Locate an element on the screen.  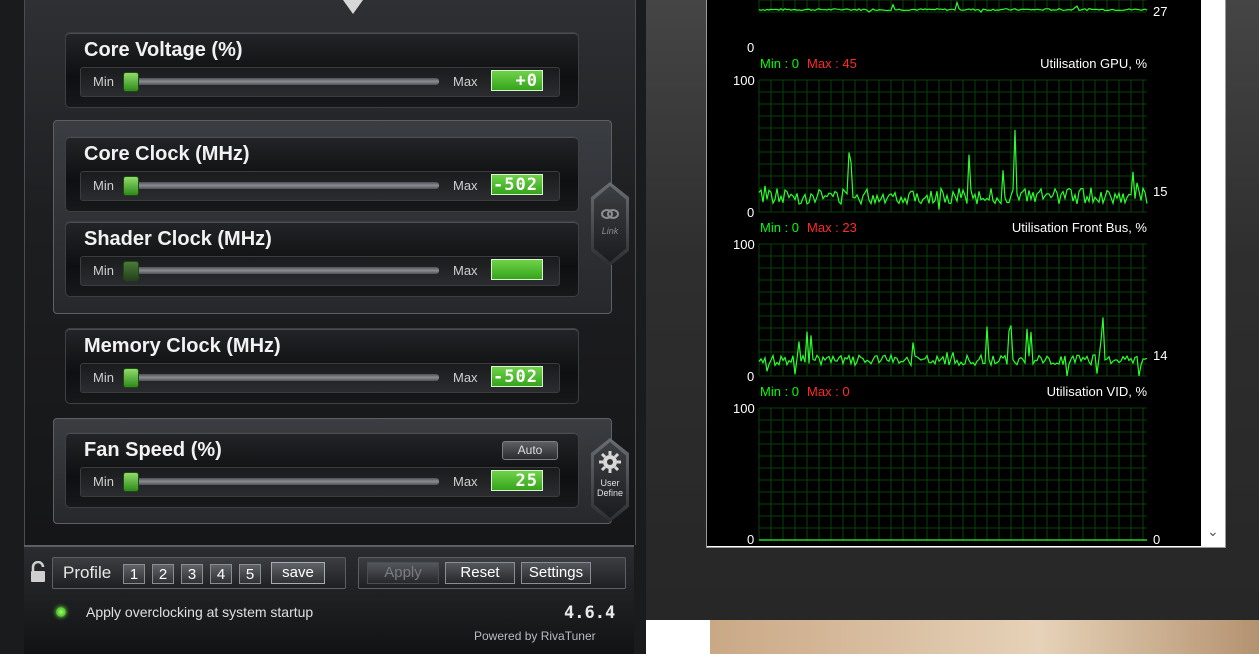
desktop-white-strip is located at coordinates (678, 637).